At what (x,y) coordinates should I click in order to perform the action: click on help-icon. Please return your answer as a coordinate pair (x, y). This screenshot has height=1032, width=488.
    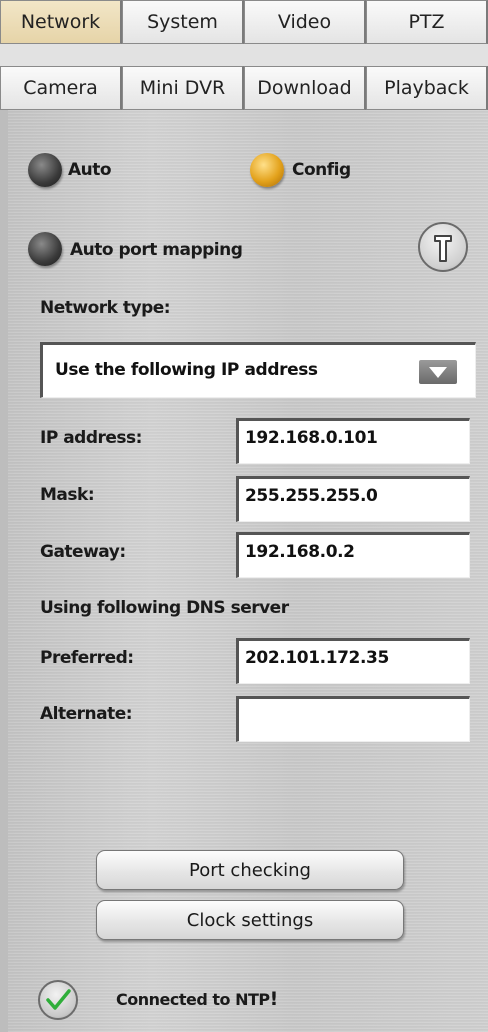
    Looking at the image, I should click on (443, 248).